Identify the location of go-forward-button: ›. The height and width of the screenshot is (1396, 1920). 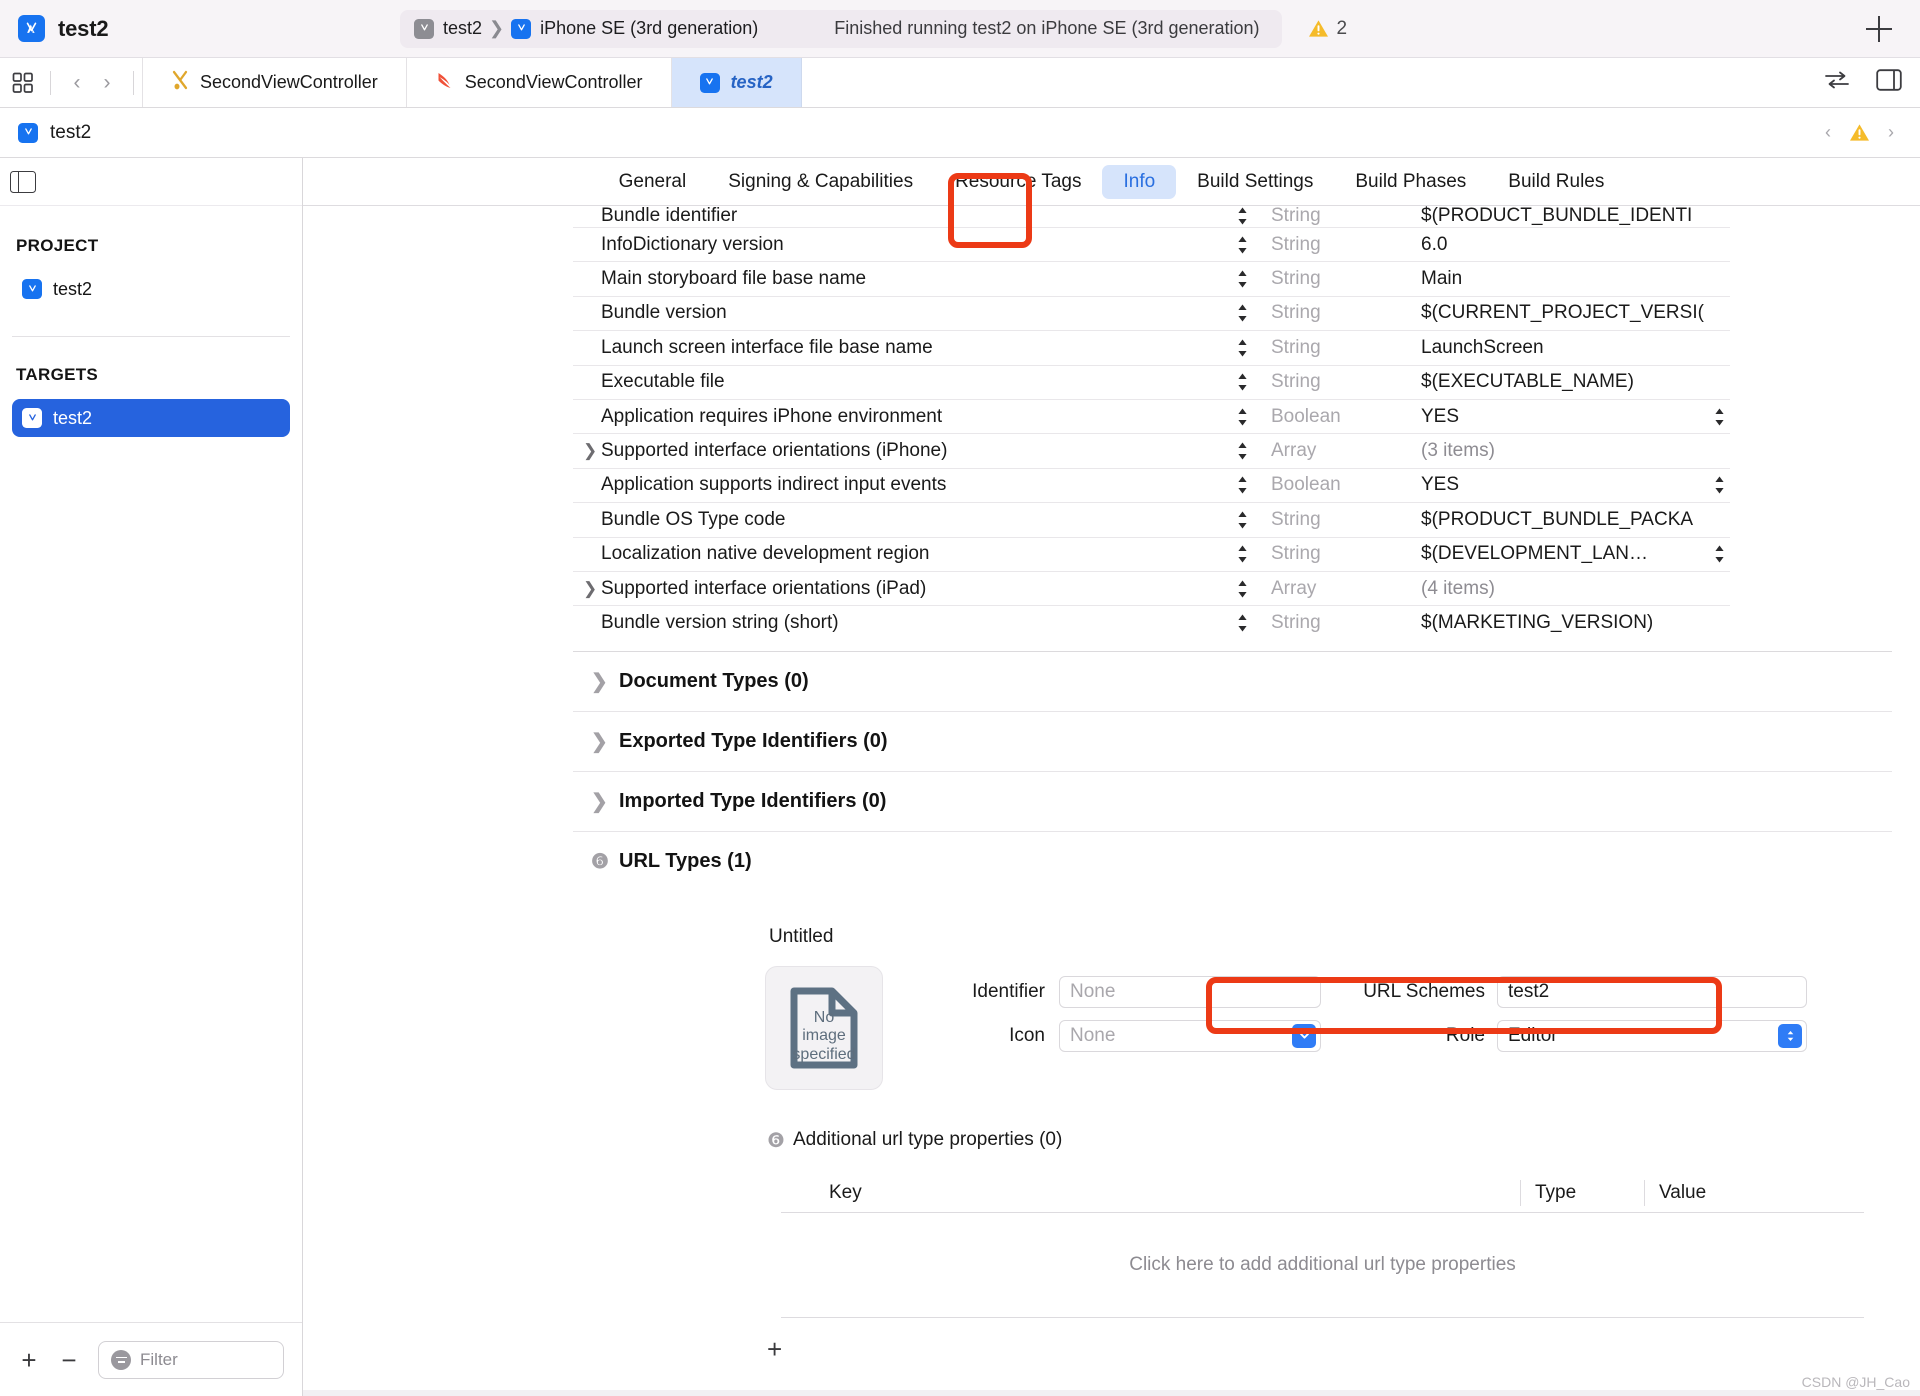
(107, 83).